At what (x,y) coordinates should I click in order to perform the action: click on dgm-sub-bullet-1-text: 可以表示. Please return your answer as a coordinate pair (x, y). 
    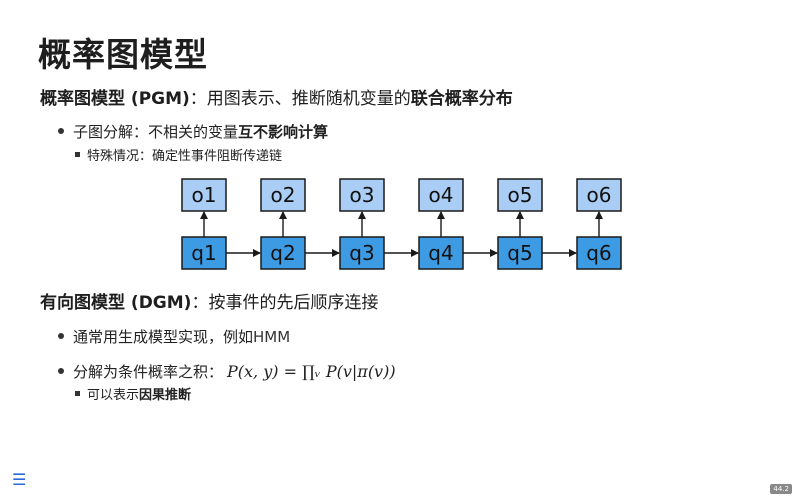
    Looking at the image, I should click on (113, 395).